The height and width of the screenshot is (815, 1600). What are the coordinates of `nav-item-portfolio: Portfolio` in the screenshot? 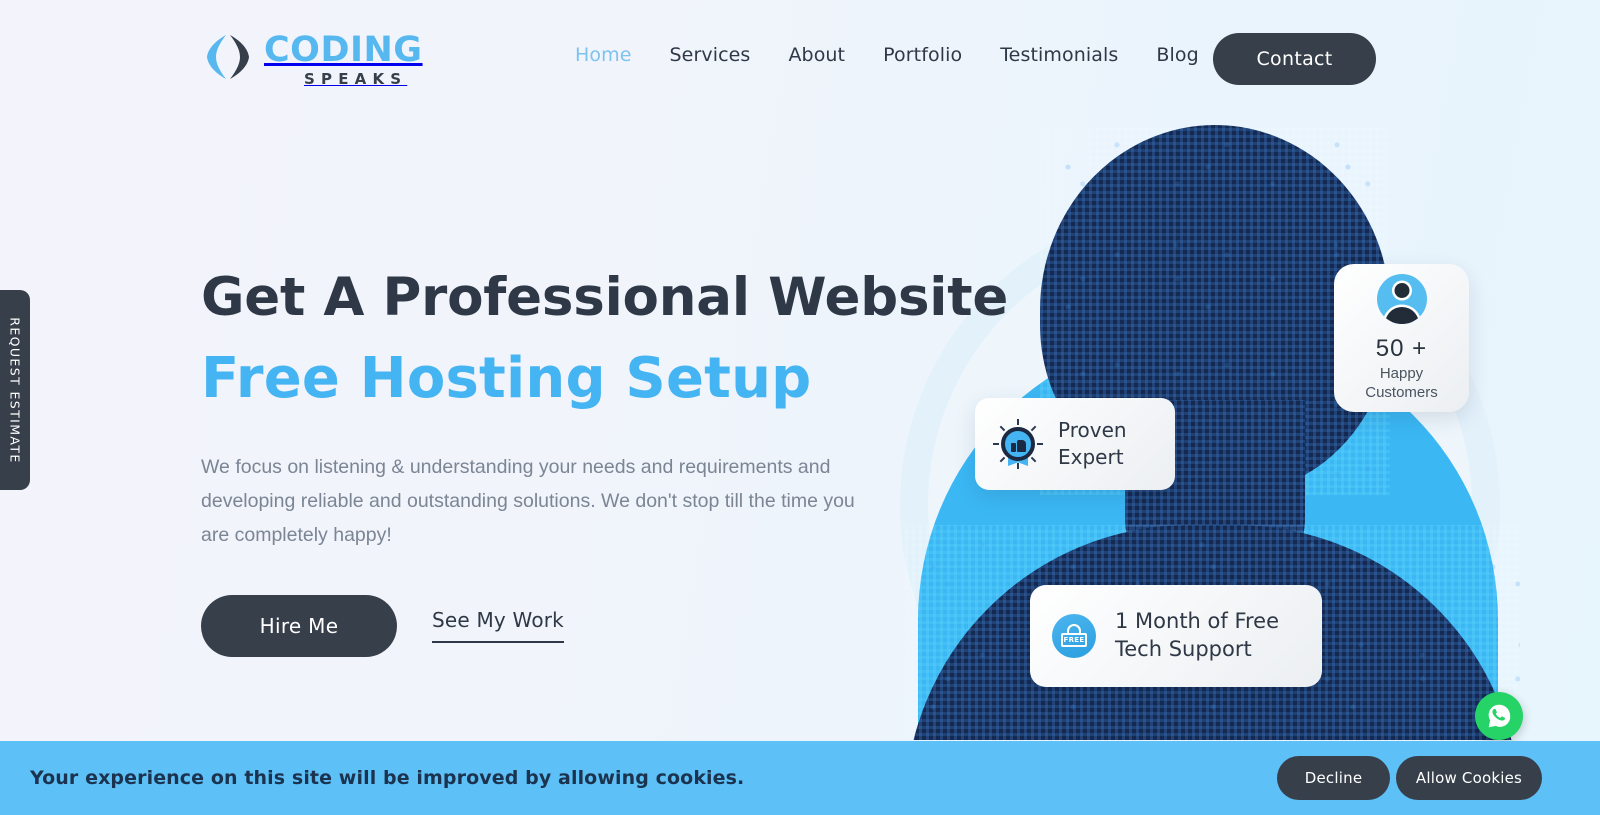 It's located at (922, 55).